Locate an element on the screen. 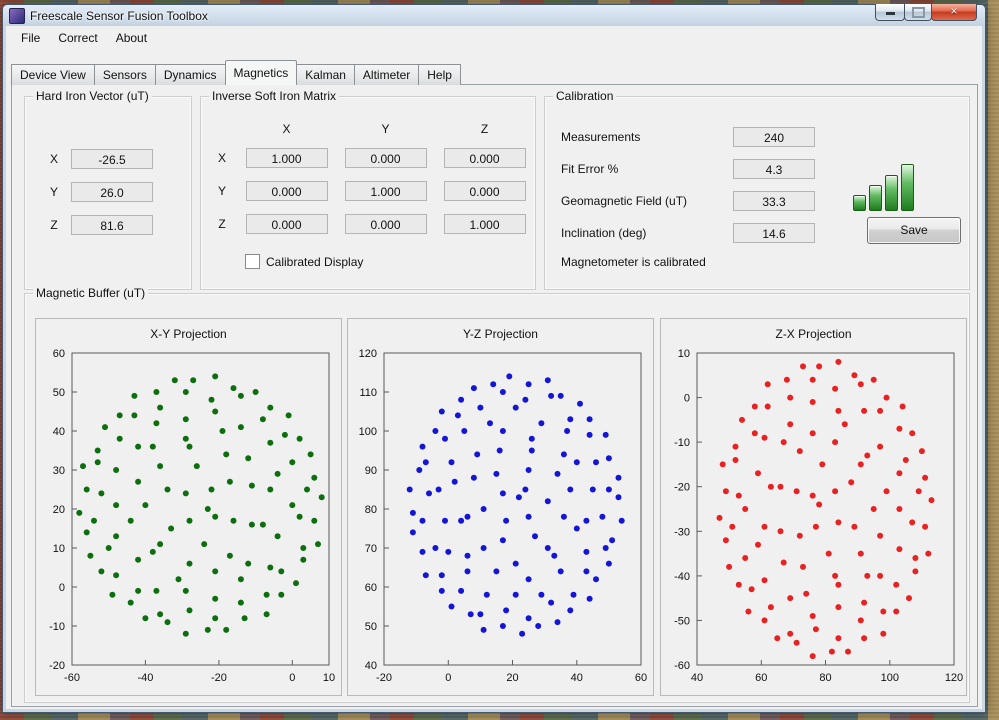  tab-kalman: Kalman is located at coordinates (325, 74).